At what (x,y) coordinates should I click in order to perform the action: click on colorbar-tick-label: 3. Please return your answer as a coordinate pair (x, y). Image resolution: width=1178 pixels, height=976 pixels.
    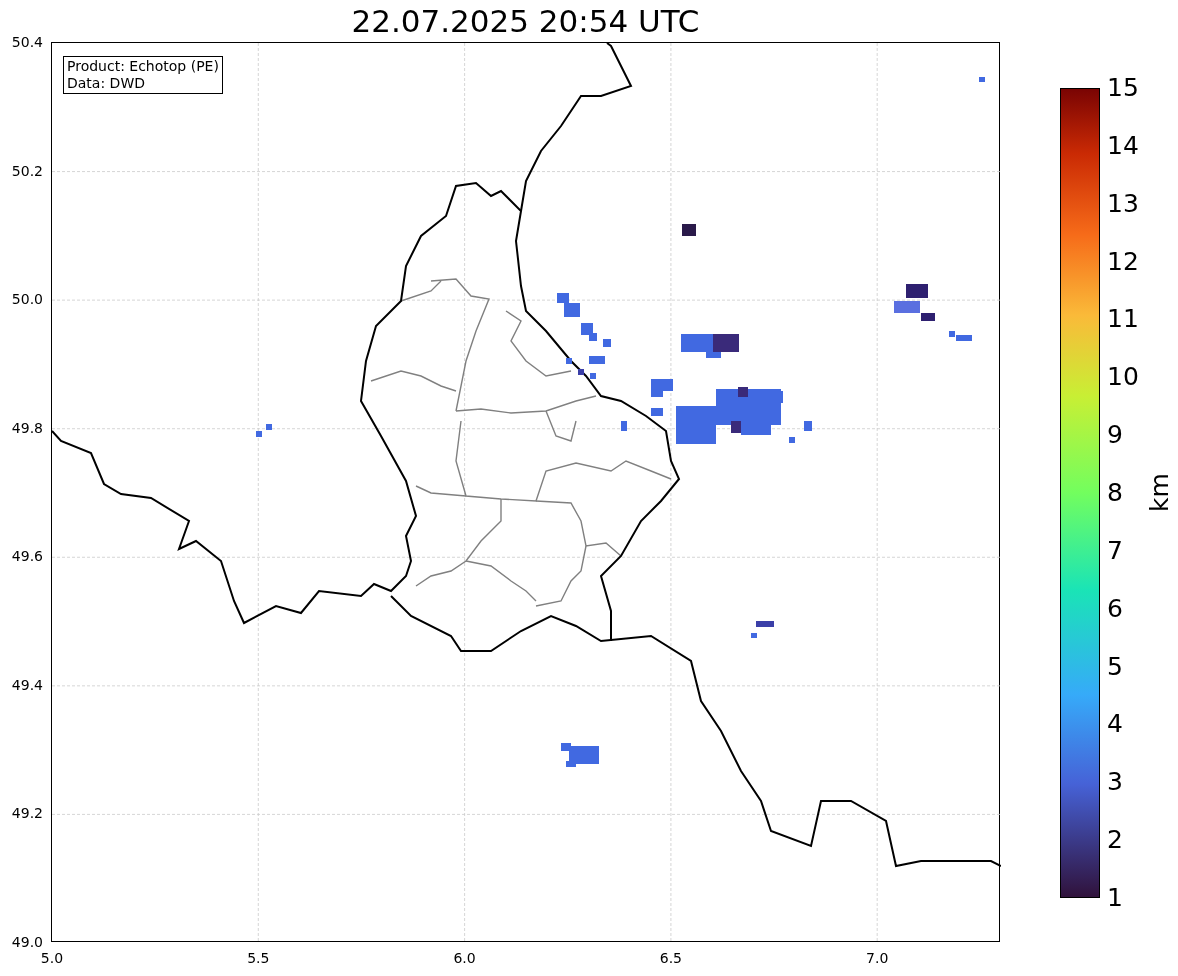
    Looking at the image, I should click on (1115, 782).